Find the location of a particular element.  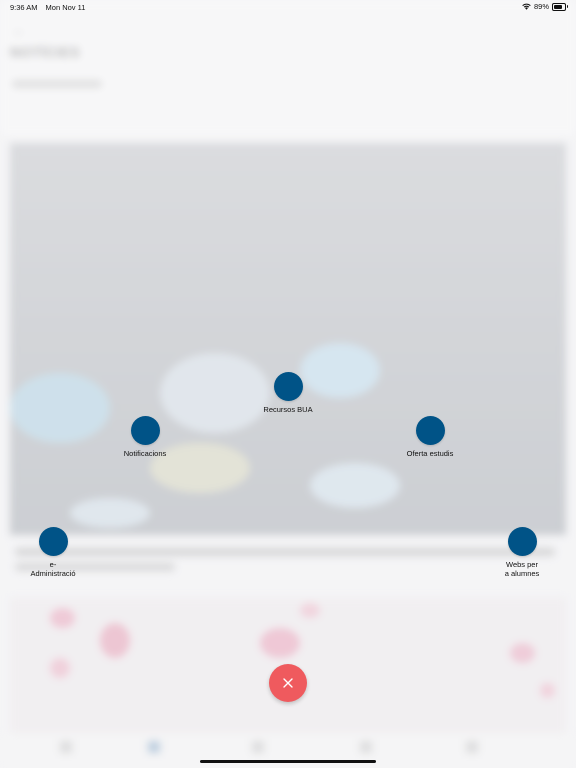

menu-item-oferta-estudis: Oferta estudis is located at coordinates (430, 437).